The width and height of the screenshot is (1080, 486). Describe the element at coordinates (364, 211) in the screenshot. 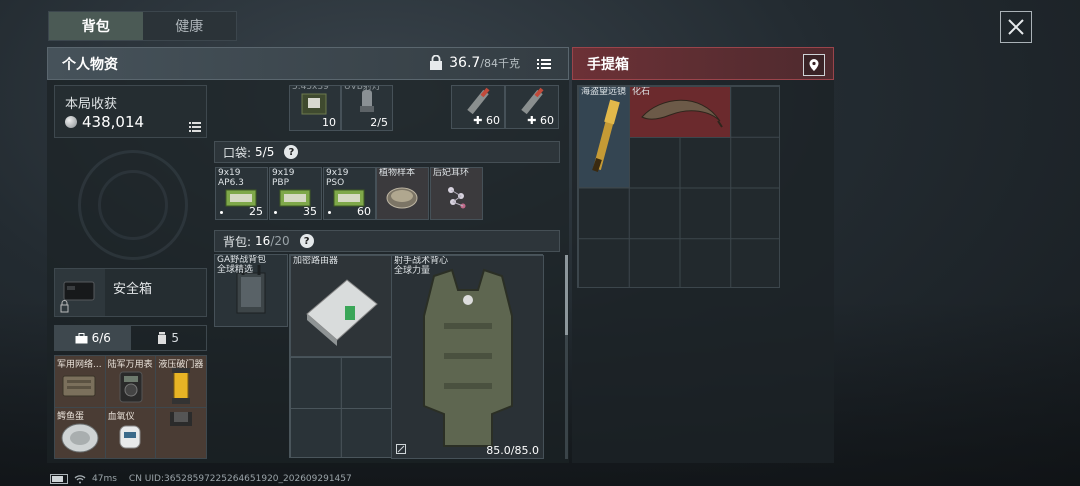

I see `item-count: 60` at that location.